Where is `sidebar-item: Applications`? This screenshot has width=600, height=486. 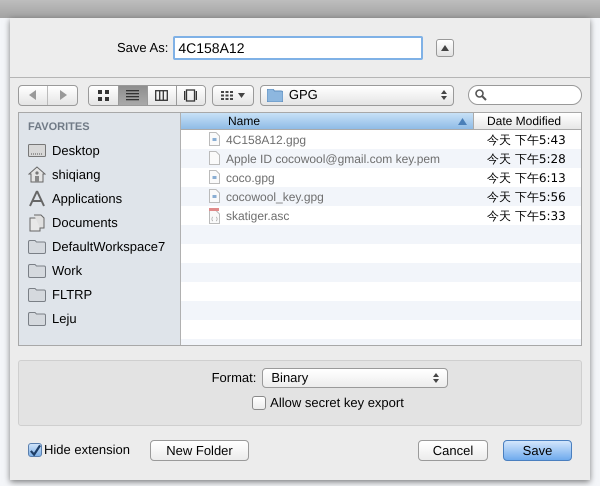
sidebar-item: Applications is located at coordinates (71, 198).